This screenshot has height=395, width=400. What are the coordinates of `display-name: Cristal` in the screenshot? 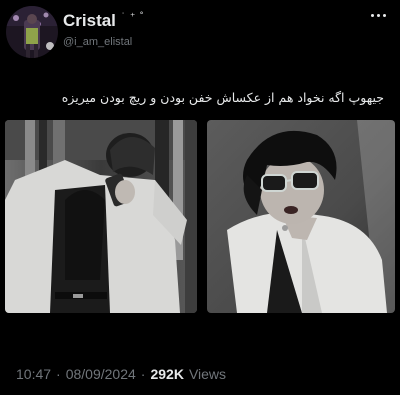 It's located at (89, 21).